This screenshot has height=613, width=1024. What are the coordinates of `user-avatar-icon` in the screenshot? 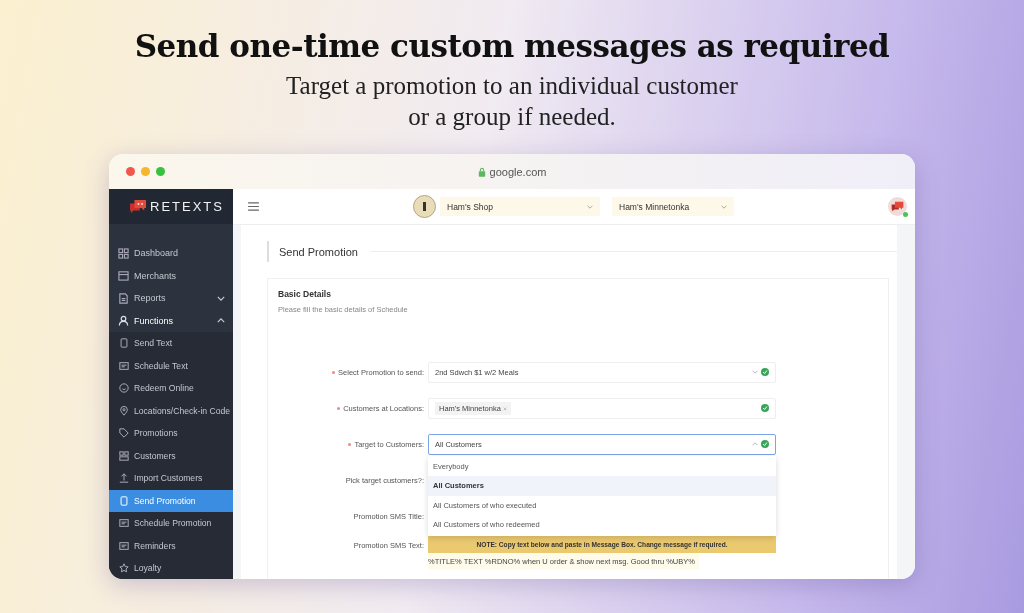 It's located at (897, 206).